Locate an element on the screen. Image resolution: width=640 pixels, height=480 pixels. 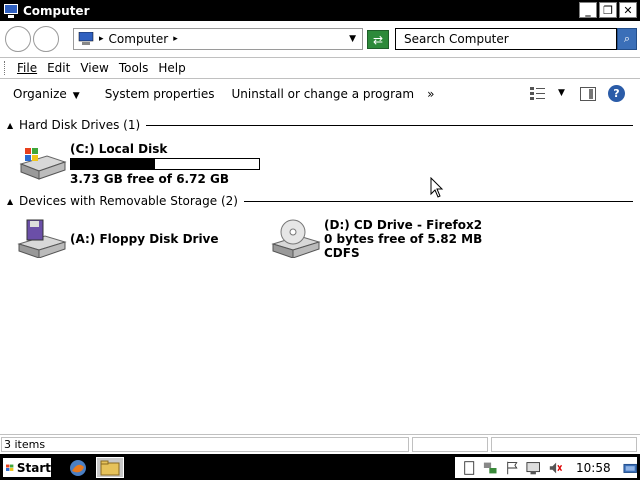
minimize-button: _ is located at coordinates (588, 10).